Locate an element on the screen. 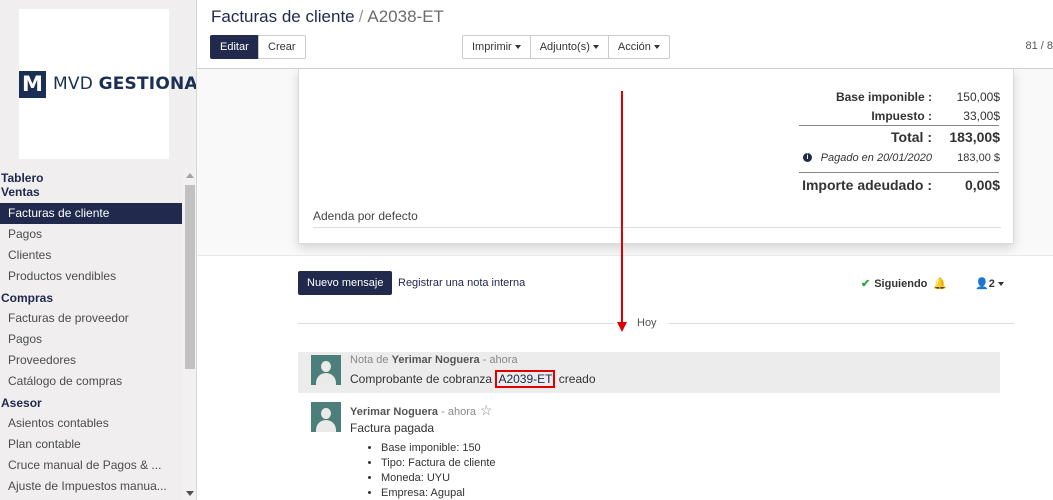  paid-label: Pagado en 20/01/2020 is located at coordinates (876, 158).